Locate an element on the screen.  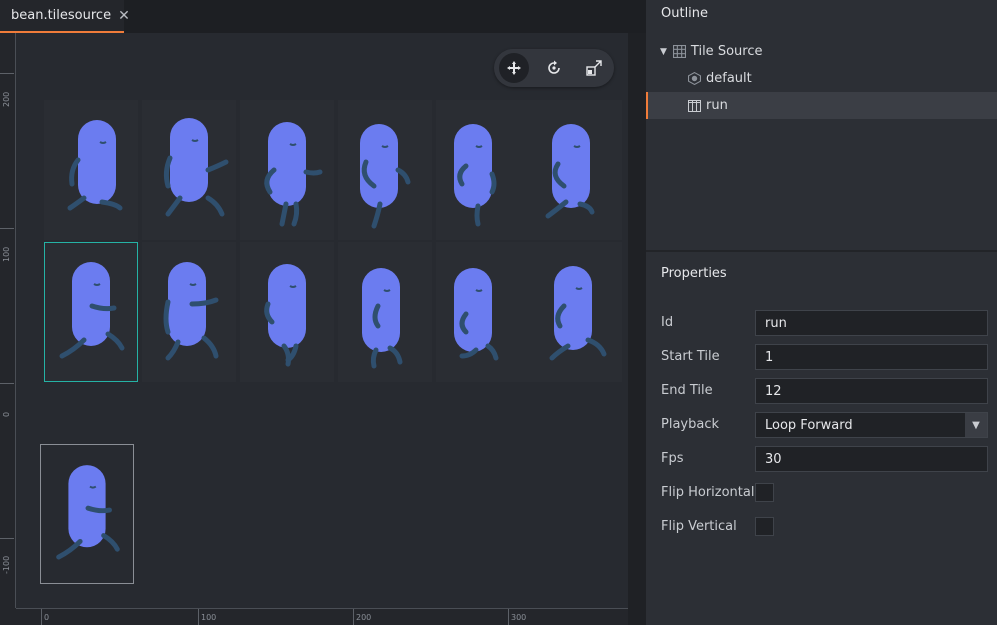
outline-item-tile-source: ▼ Tile Source is located at coordinates (821, 51).